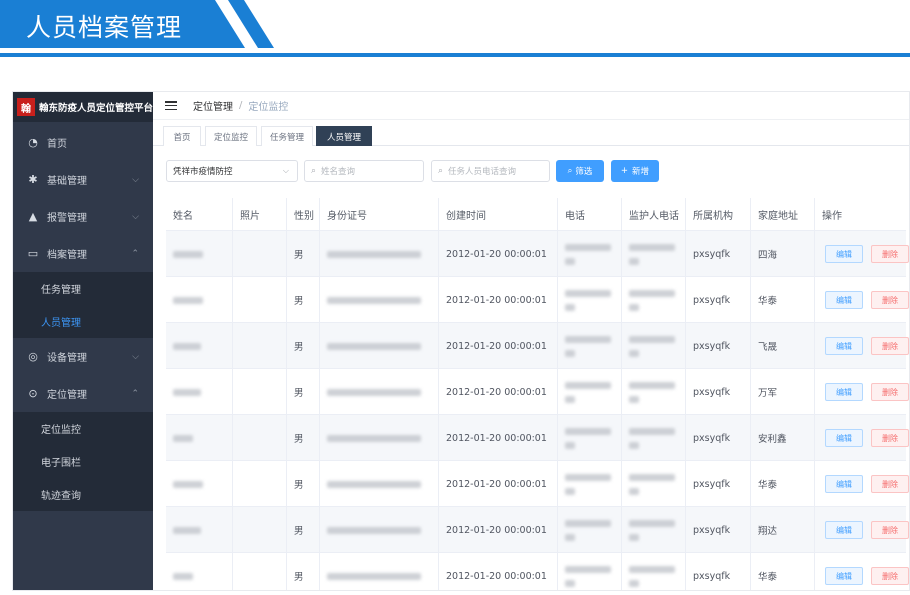 The height and width of the screenshot is (595, 910). I want to click on app-logo: 翰, so click(26, 107).